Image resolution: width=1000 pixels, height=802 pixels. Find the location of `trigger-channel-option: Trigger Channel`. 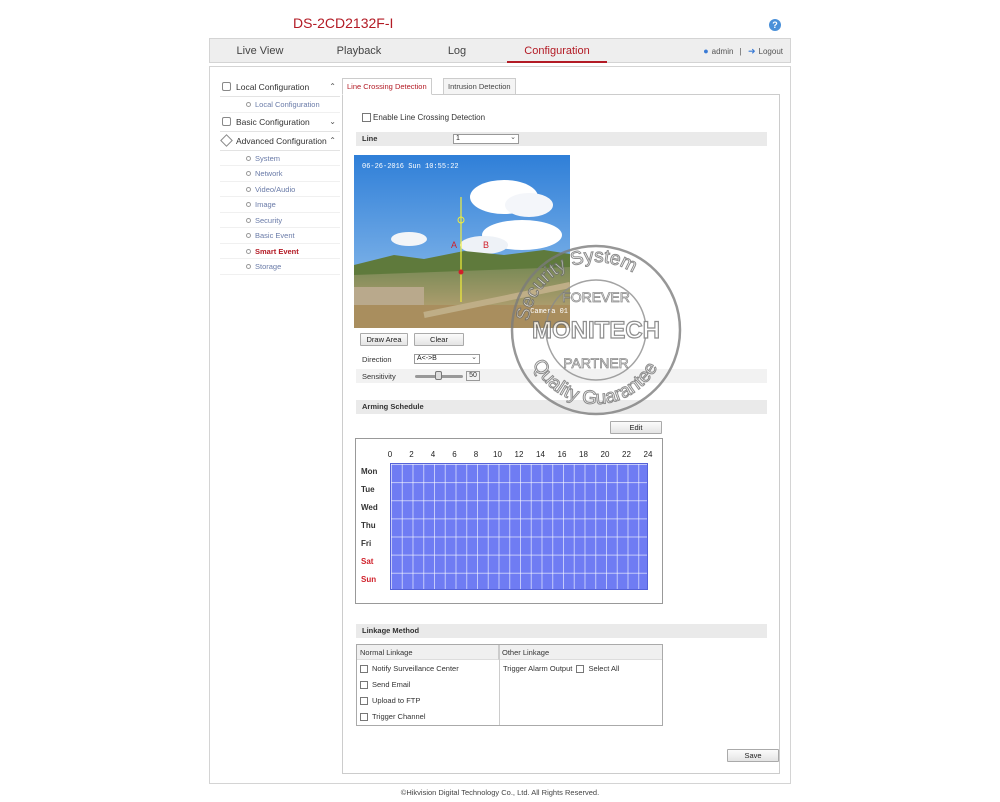

trigger-channel-option: Trigger Channel is located at coordinates (393, 717).